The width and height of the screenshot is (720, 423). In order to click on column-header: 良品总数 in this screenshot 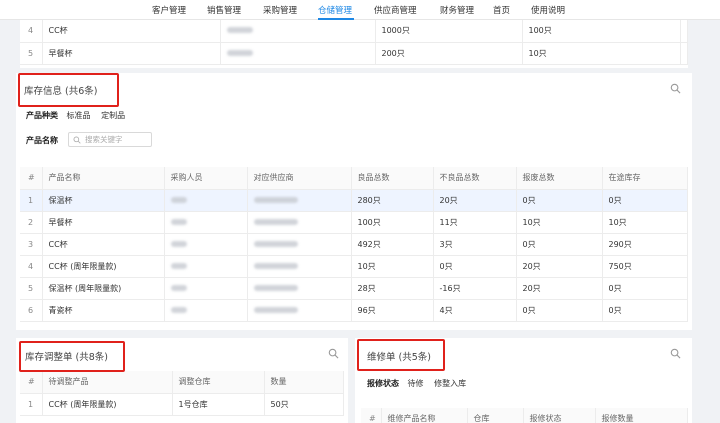, I will do `click(392, 178)`.